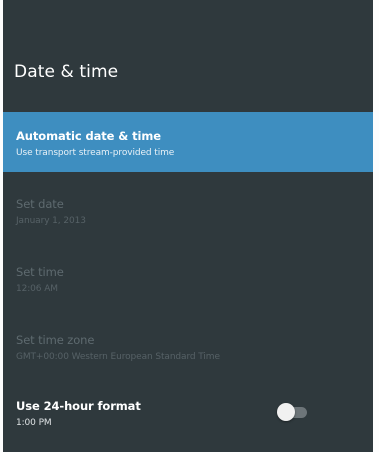 This screenshot has width=379, height=452. I want to click on setting-subtitle: Use transport stream-provided time, so click(95, 153).